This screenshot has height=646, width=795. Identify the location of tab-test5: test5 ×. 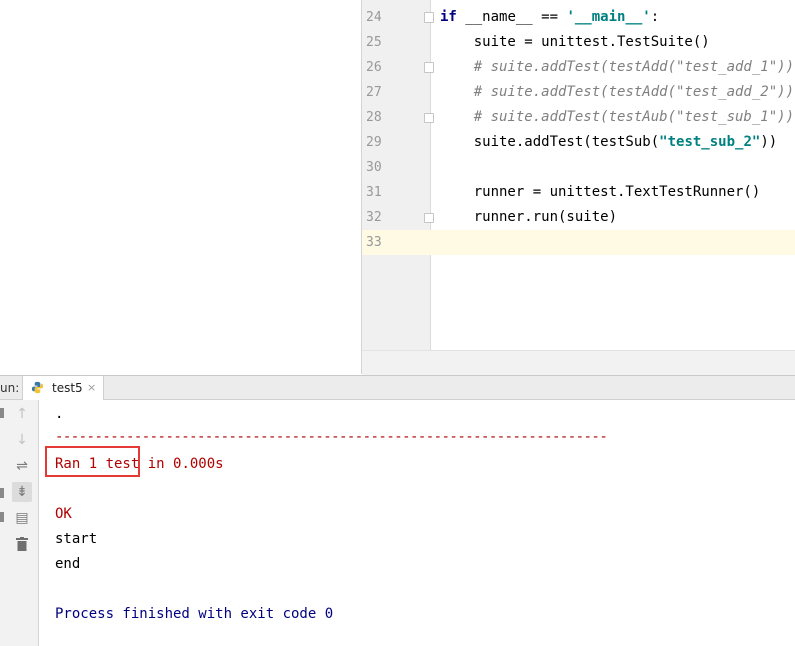
(63, 388).